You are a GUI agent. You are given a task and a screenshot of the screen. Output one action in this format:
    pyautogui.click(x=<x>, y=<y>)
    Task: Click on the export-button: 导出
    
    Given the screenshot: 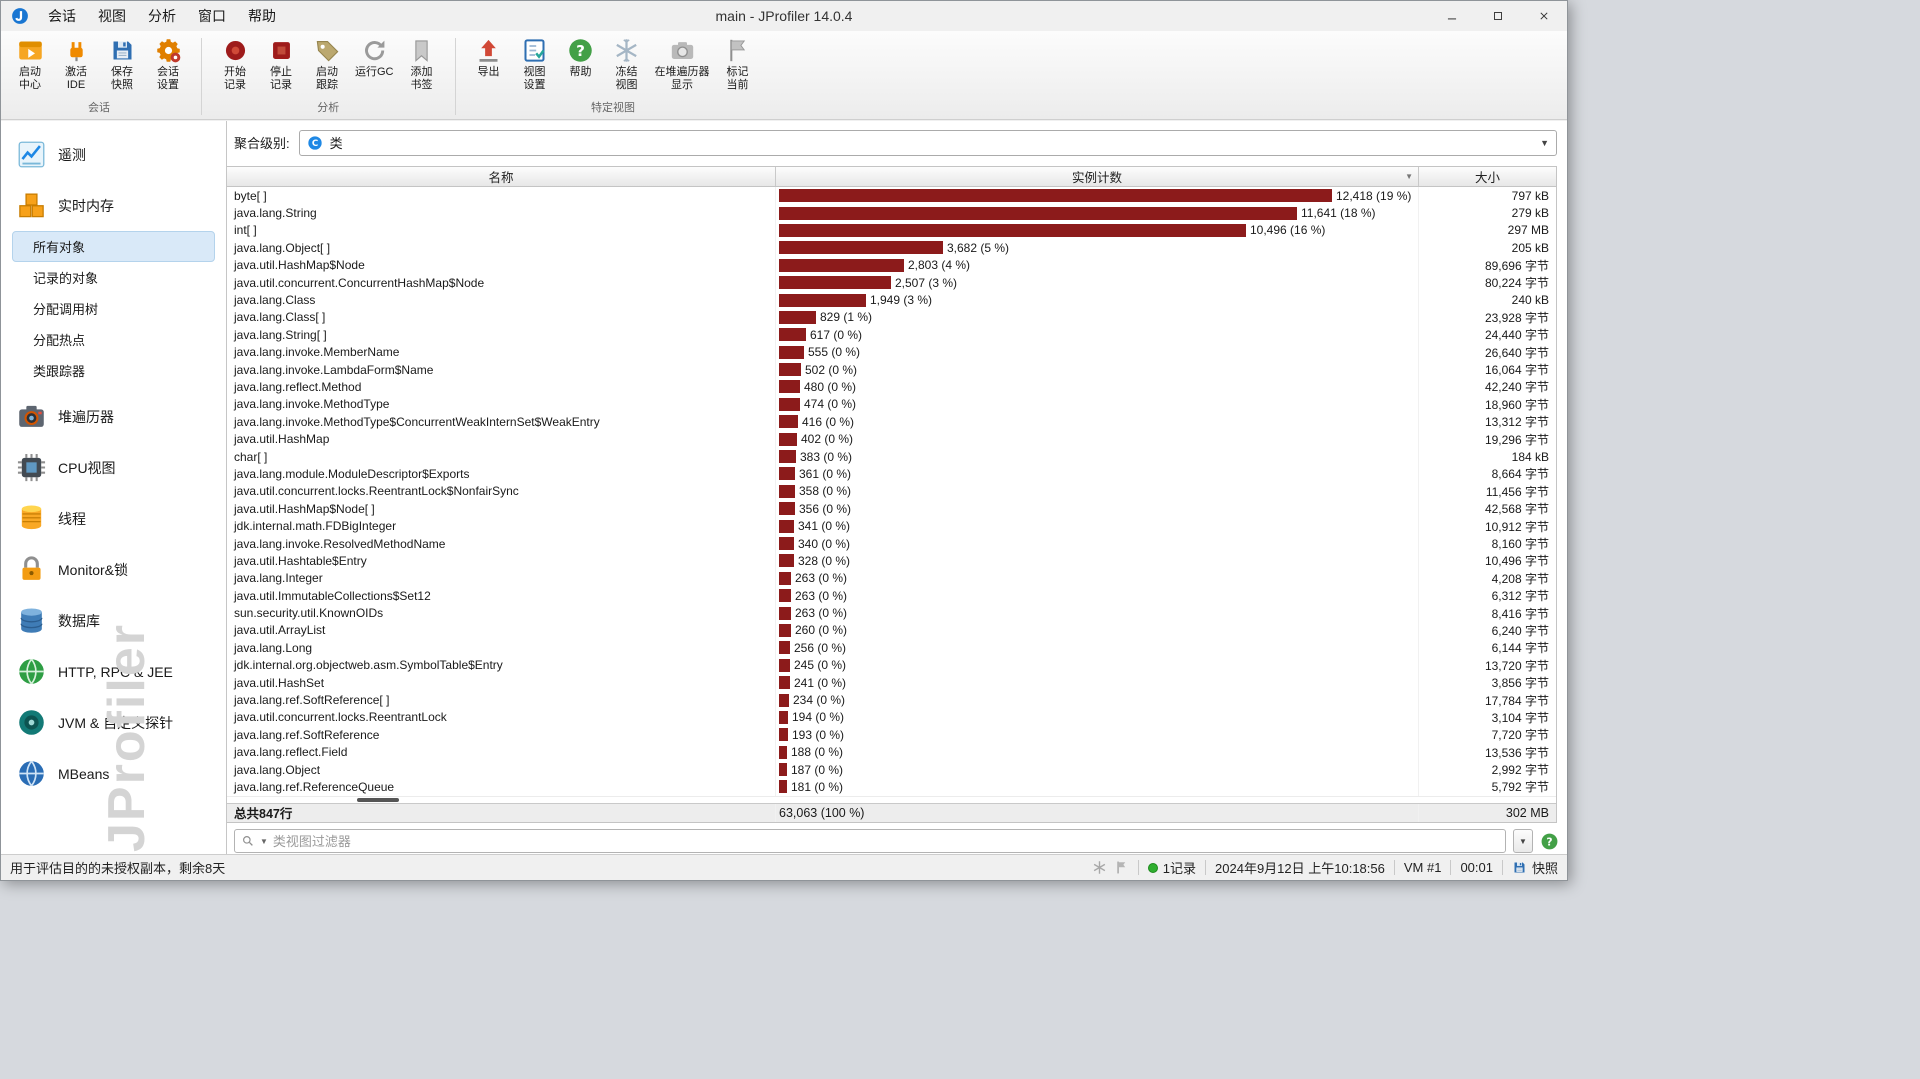 What is the action you would take?
    pyautogui.click(x=489, y=57)
    